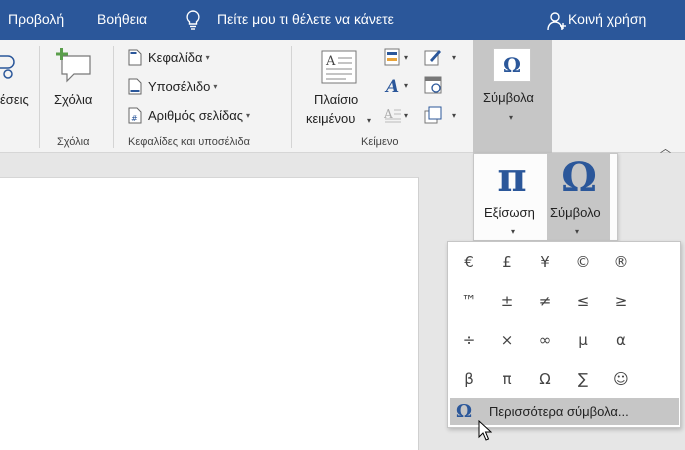 Image resolution: width=685 pixels, height=450 pixels. What do you see at coordinates (175, 57) in the screenshot?
I see `header-label: Κεφαλίδα` at bounding box center [175, 57].